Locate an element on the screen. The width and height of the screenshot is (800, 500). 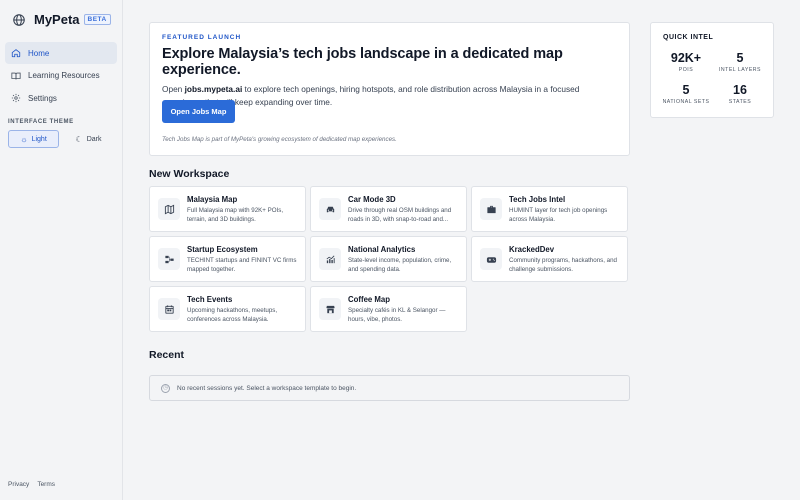
theme-light-button: ☼ Light is located at coordinates (33, 139).